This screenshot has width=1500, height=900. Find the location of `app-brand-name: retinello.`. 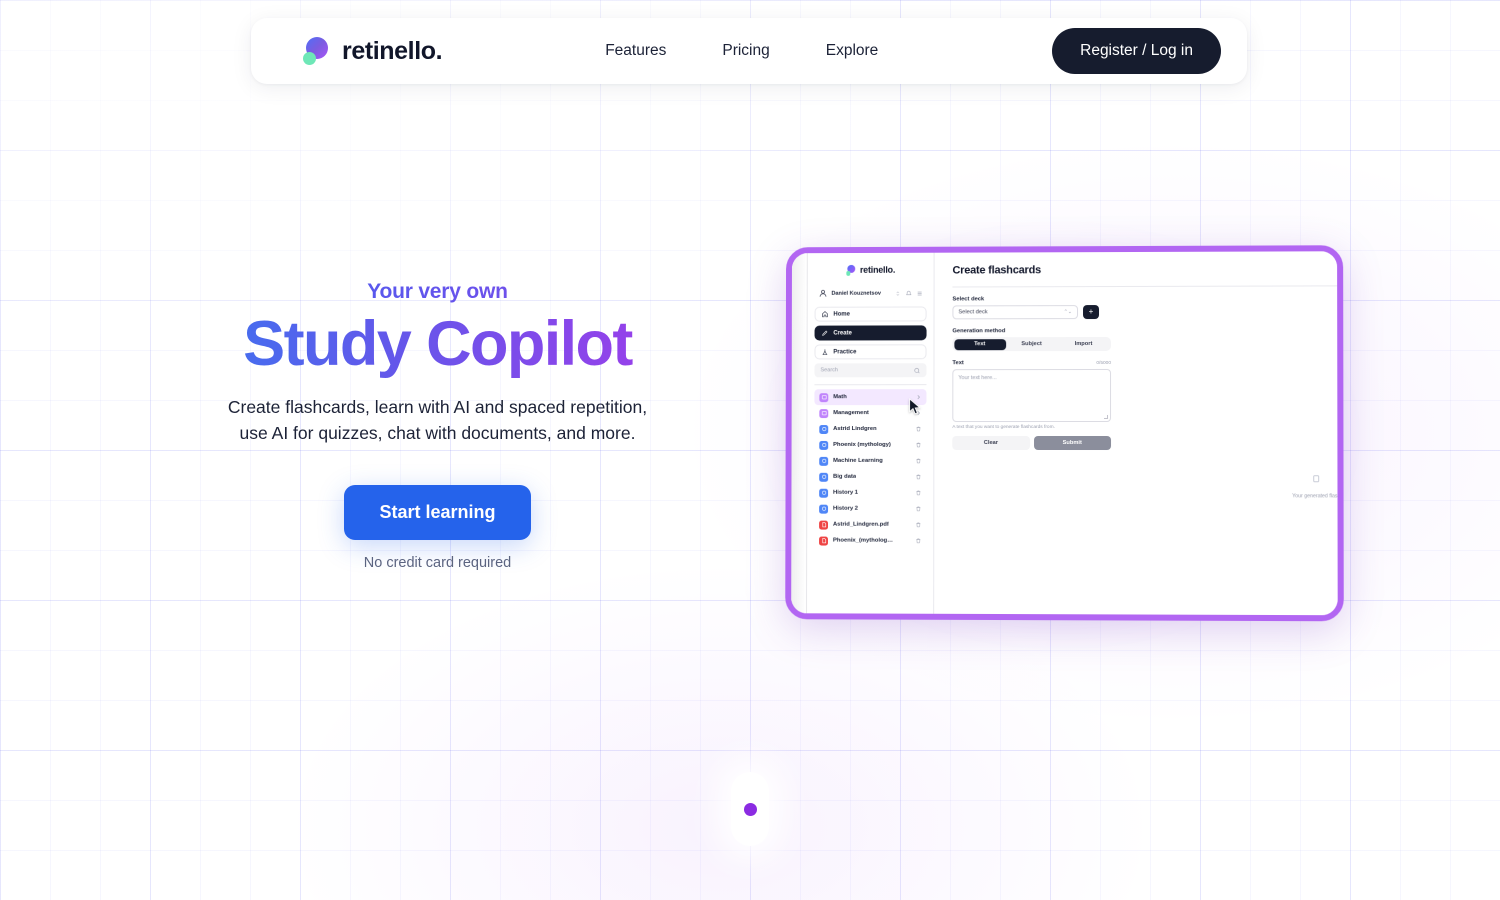

app-brand-name: retinello. is located at coordinates (877, 269).